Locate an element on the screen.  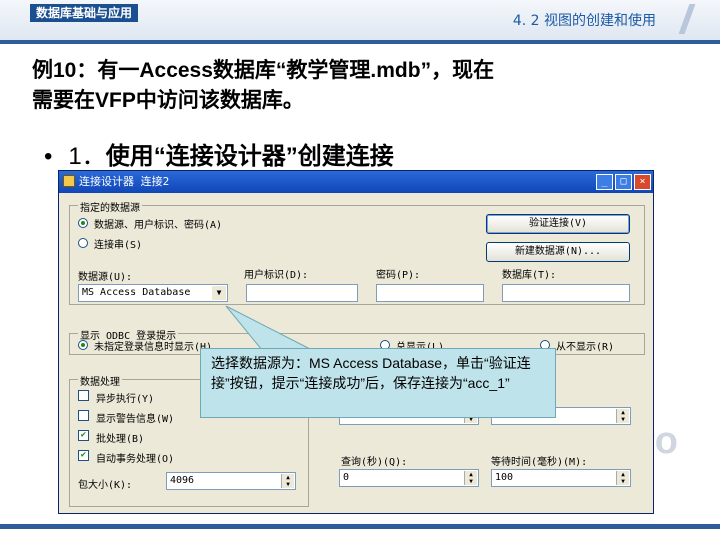
footer-divider is located at coordinates (360, 526).